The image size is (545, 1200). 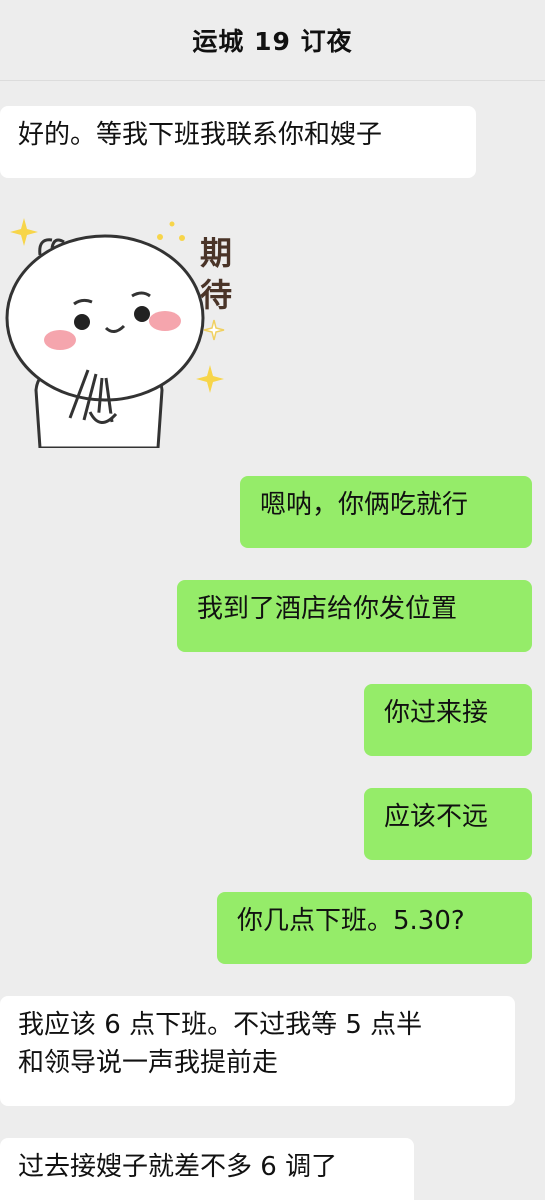 I want to click on message-bubble-outgoing: 我到了酒店给你发位置, so click(x=354, y=616).